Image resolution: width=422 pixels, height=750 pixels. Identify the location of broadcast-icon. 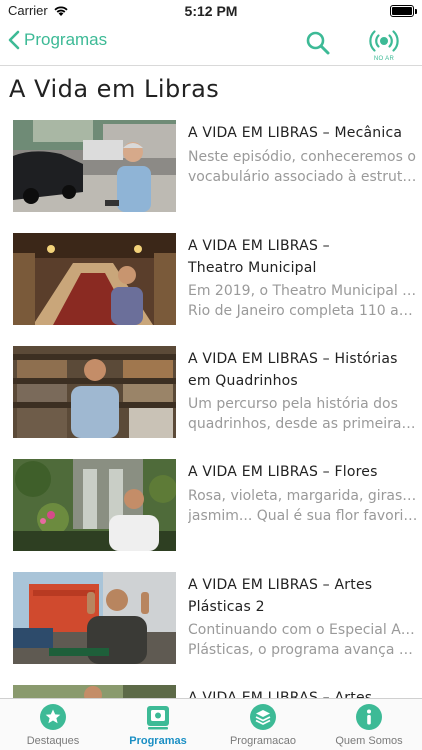
(384, 41).